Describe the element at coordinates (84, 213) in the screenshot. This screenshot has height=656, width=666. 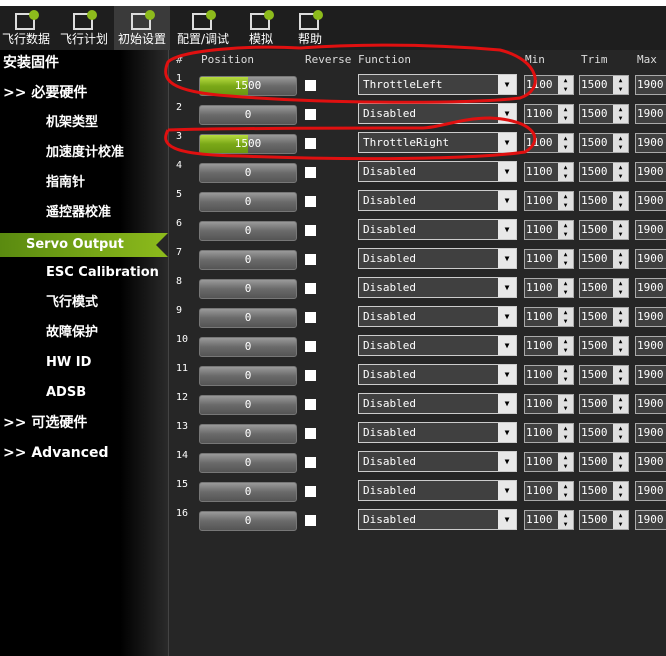
I see `sidebar-item: 遥控器校准` at that location.